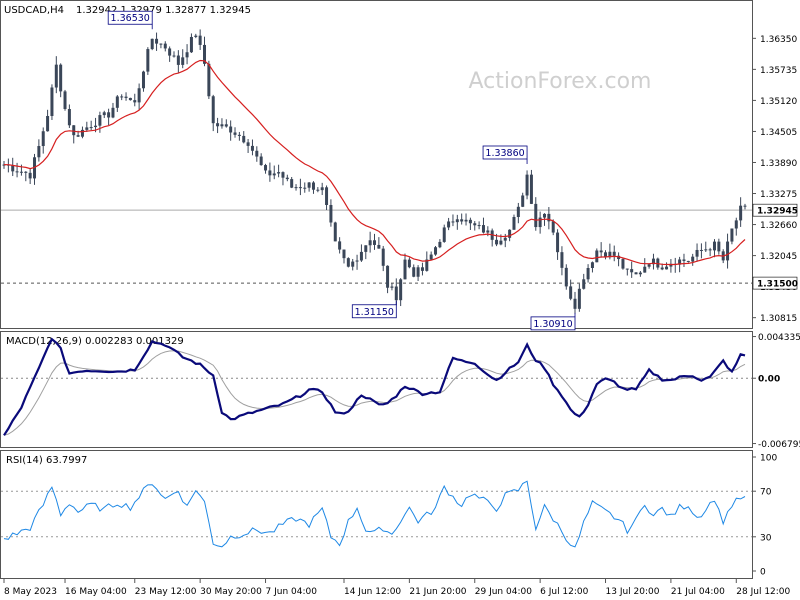 The height and width of the screenshot is (600, 800). Describe the element at coordinates (777, 212) in the screenshot. I see `current-price-tag: 1.32945` at that location.